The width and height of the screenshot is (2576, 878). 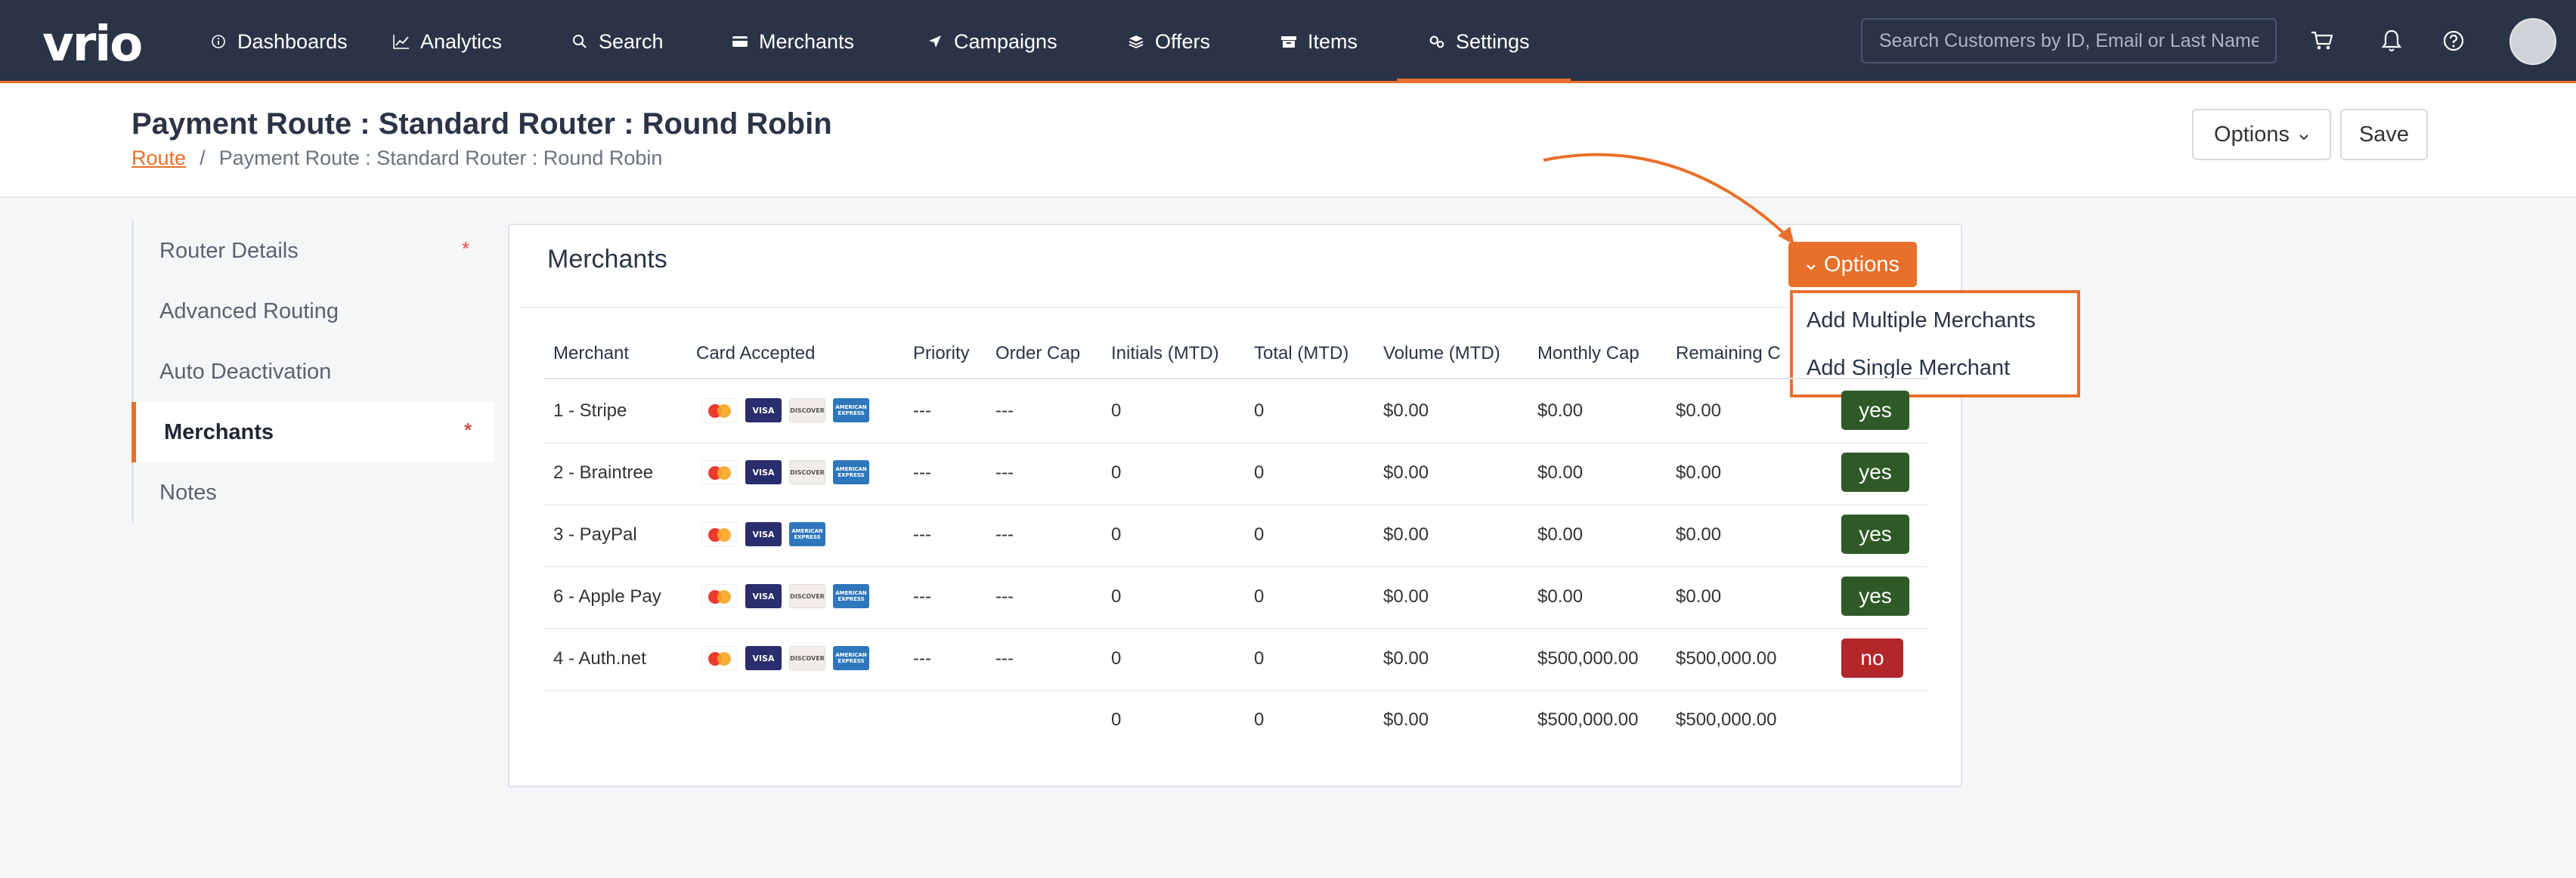 I want to click on nav-label: Search, so click(x=631, y=41).